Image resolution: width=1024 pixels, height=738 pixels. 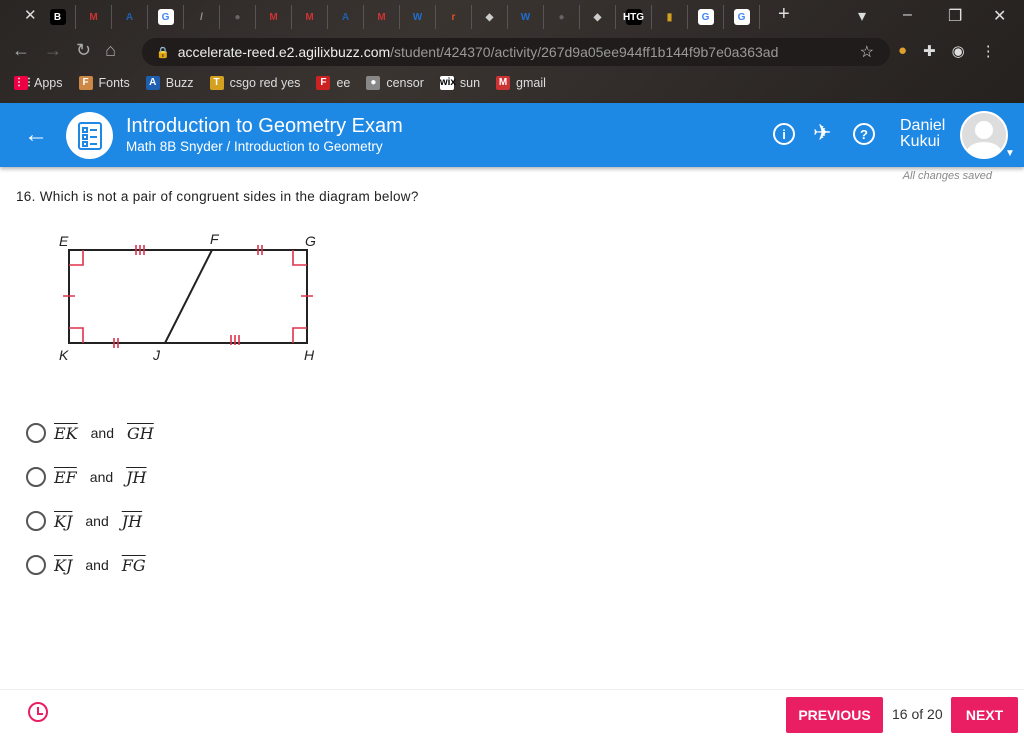 What do you see at coordinates (984, 715) in the screenshot?
I see `next-button: NEXT` at bounding box center [984, 715].